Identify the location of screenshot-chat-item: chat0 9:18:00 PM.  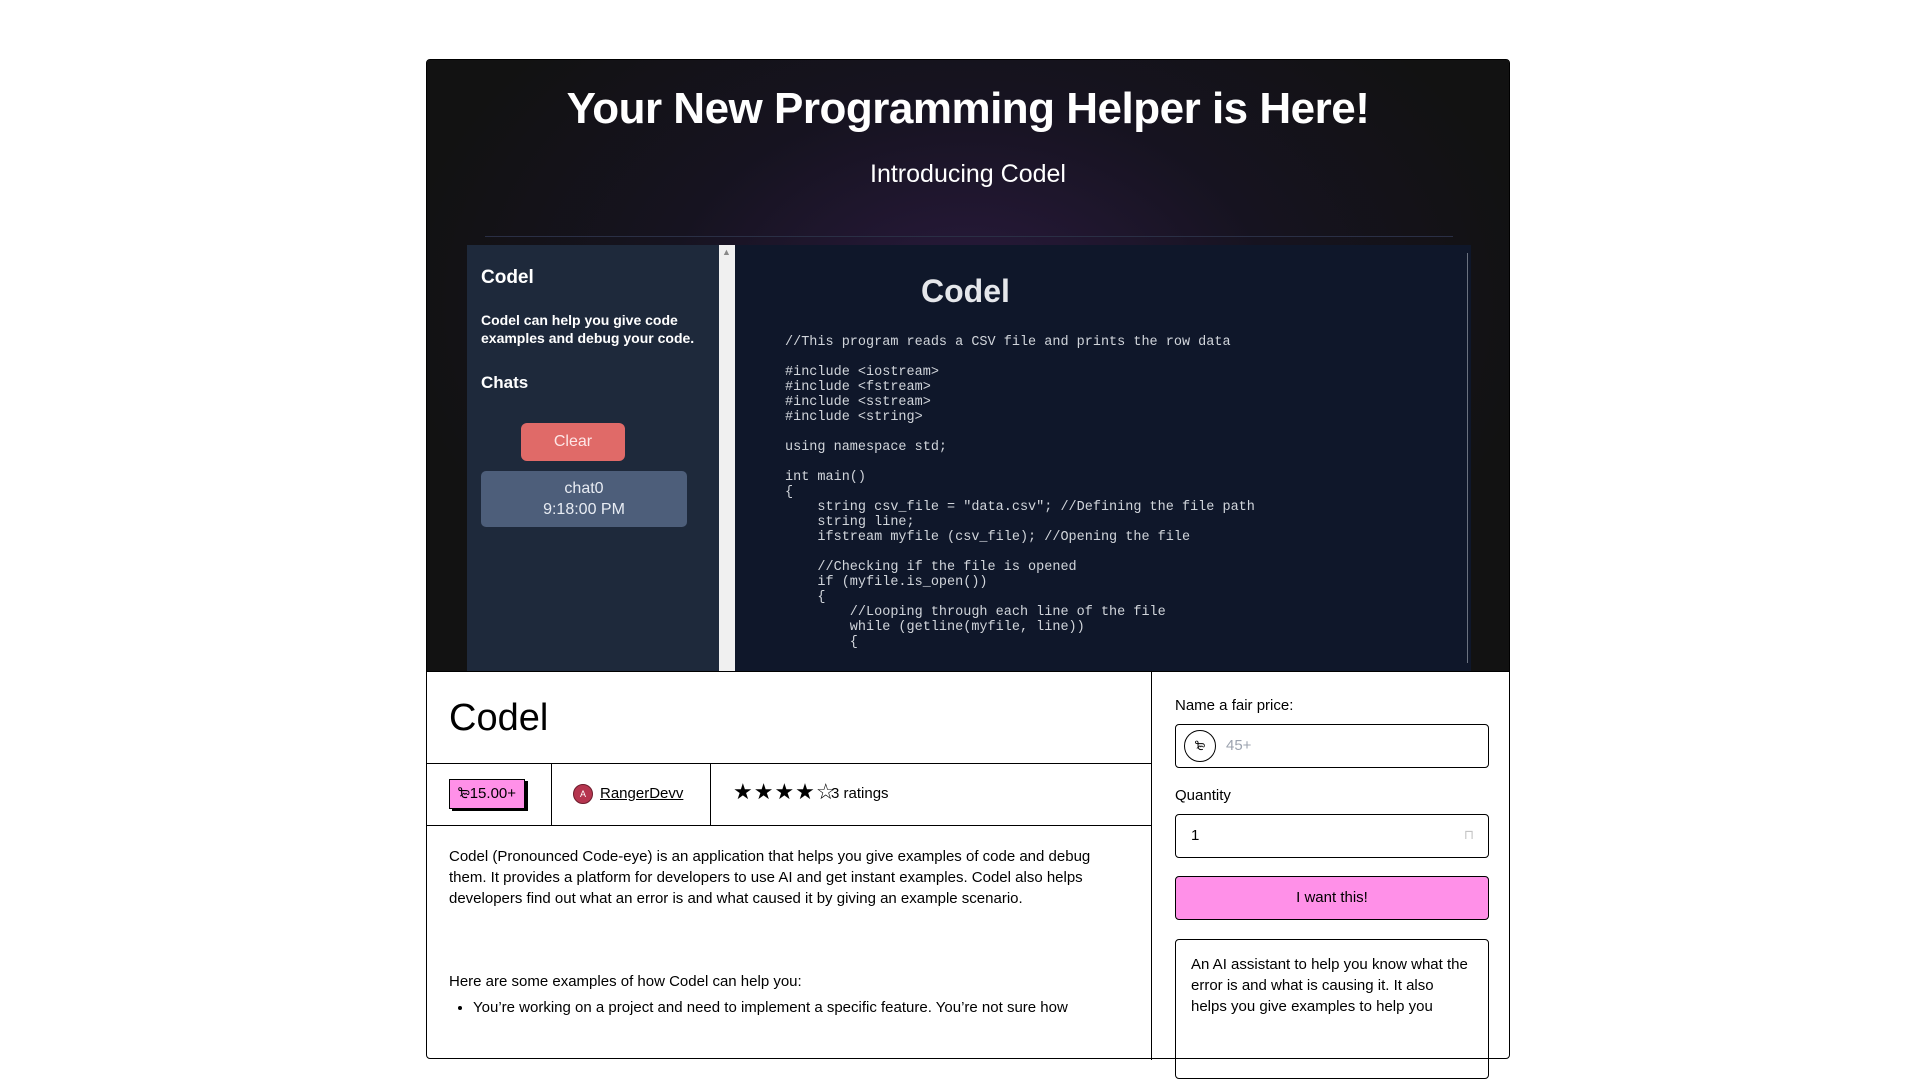
(584, 499).